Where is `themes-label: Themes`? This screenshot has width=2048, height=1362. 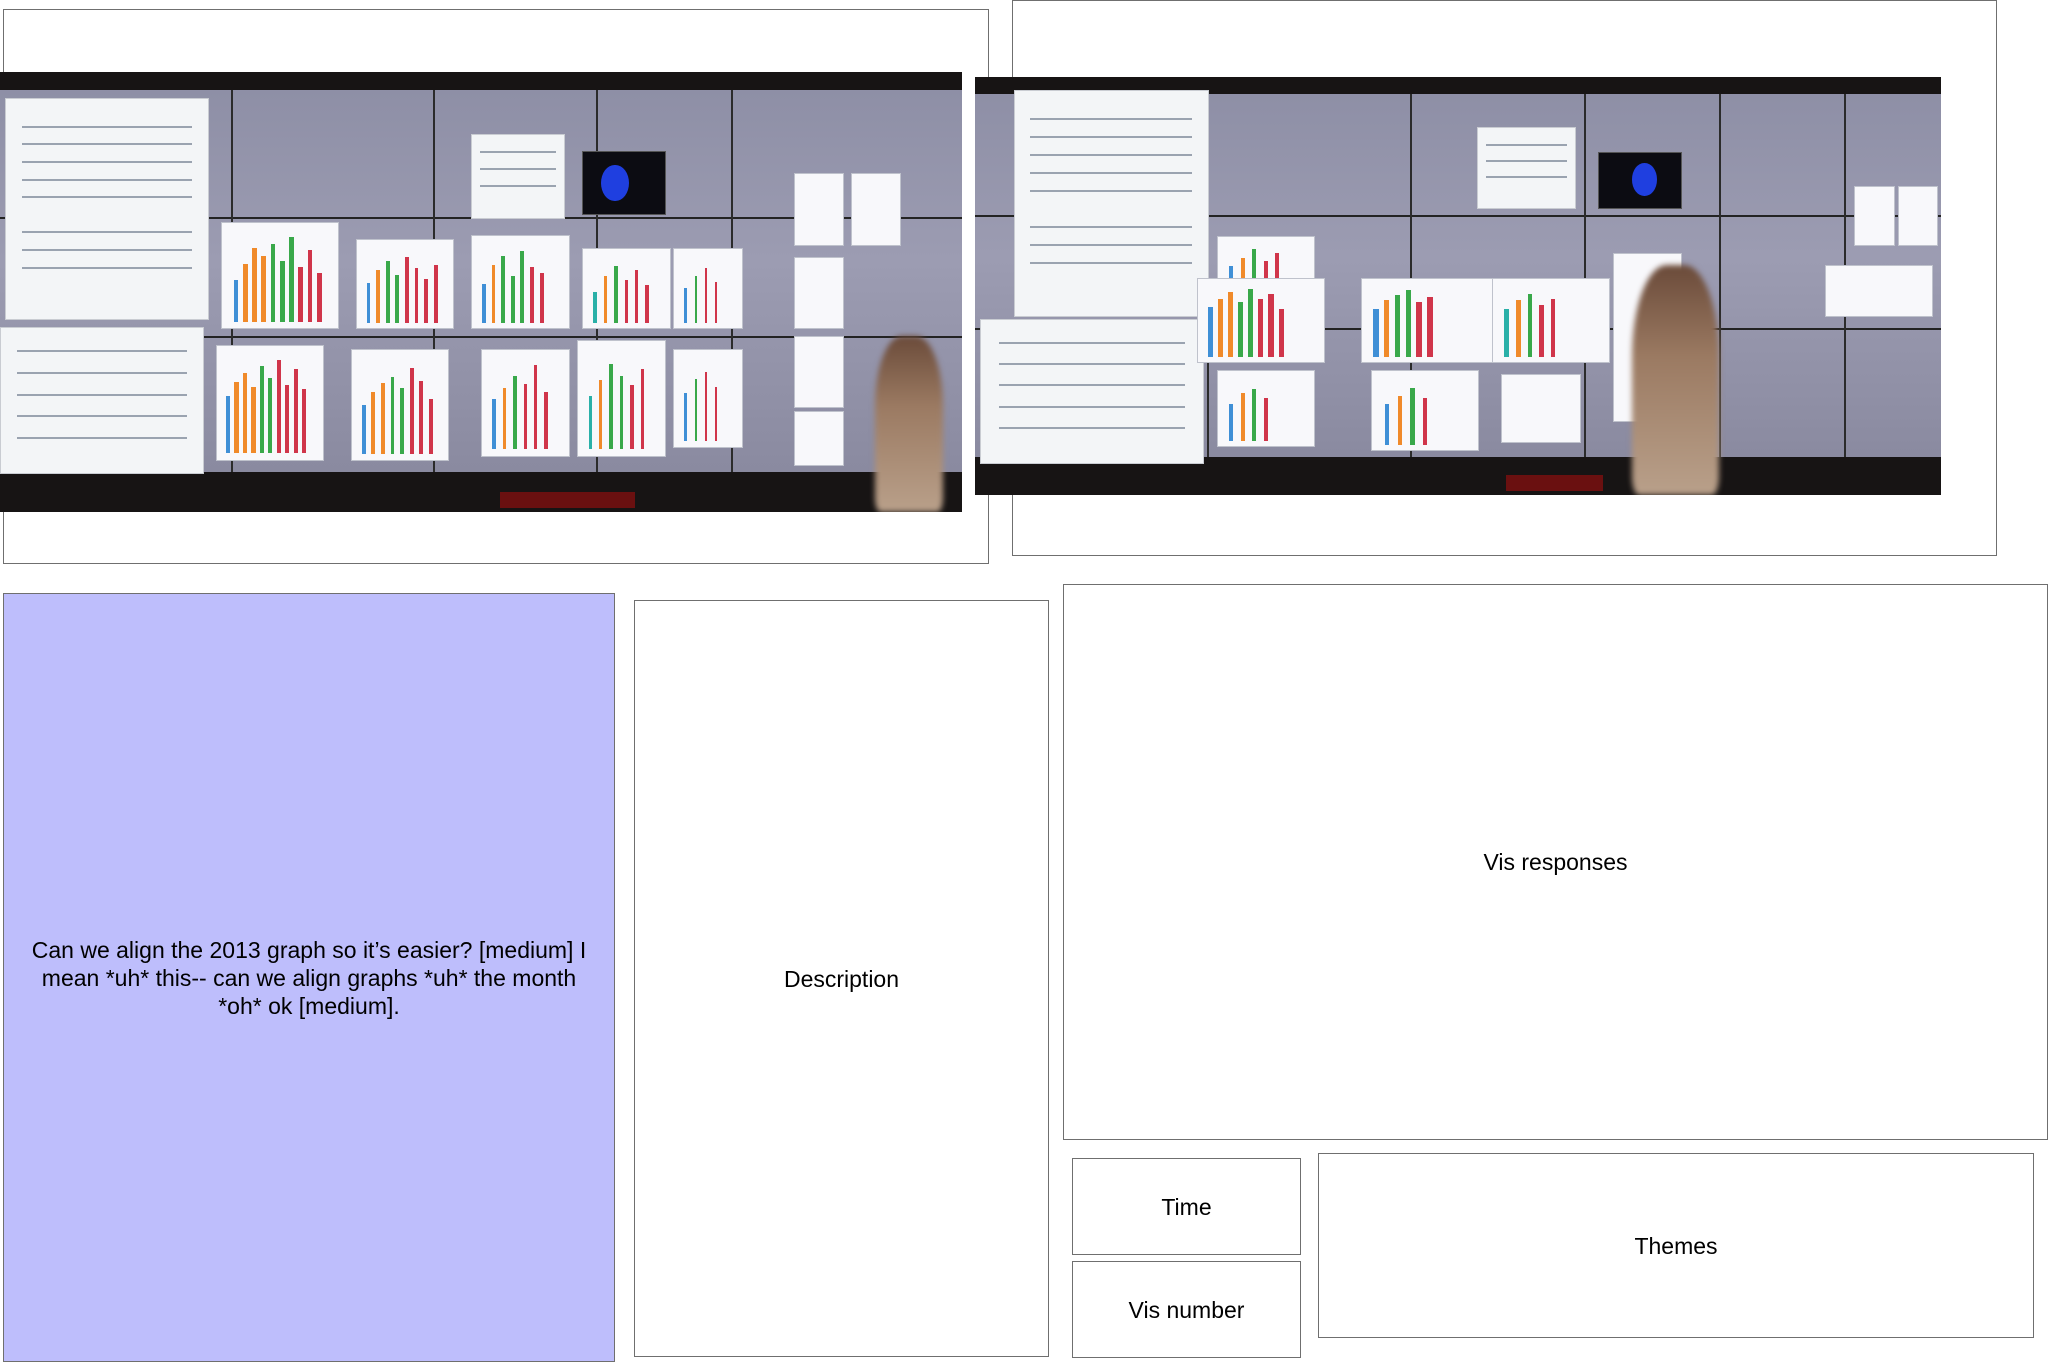 themes-label: Themes is located at coordinates (1676, 1245).